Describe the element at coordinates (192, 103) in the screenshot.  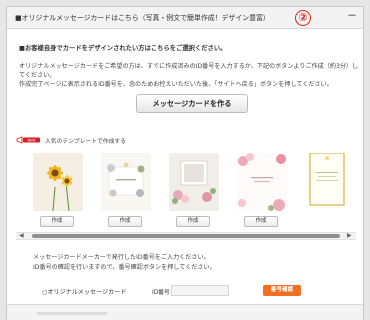
I see `create-message-card-button: メッセージカードを作る` at that location.